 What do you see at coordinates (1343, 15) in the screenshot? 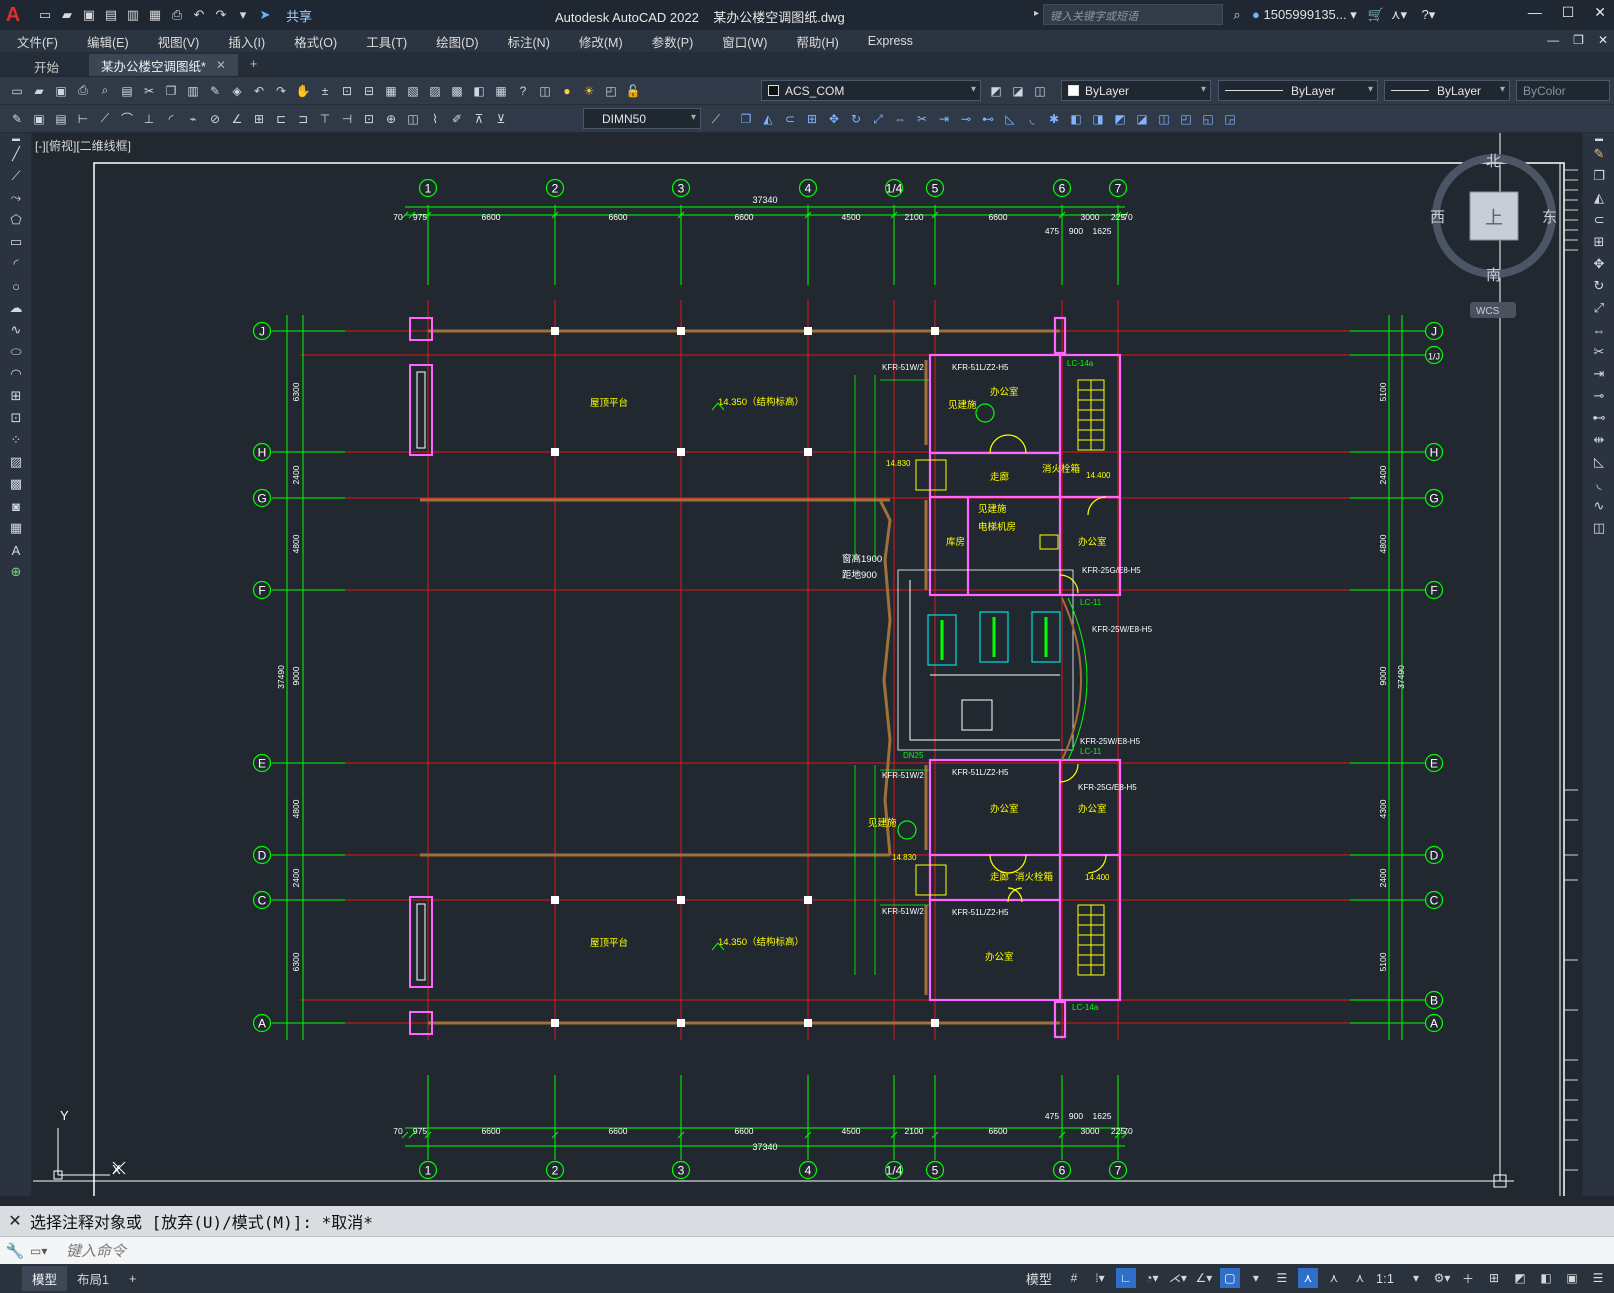
I see `user-account: ● 1505999135... ▾ 🛒 ⋏▾ ?▾` at bounding box center [1343, 15].